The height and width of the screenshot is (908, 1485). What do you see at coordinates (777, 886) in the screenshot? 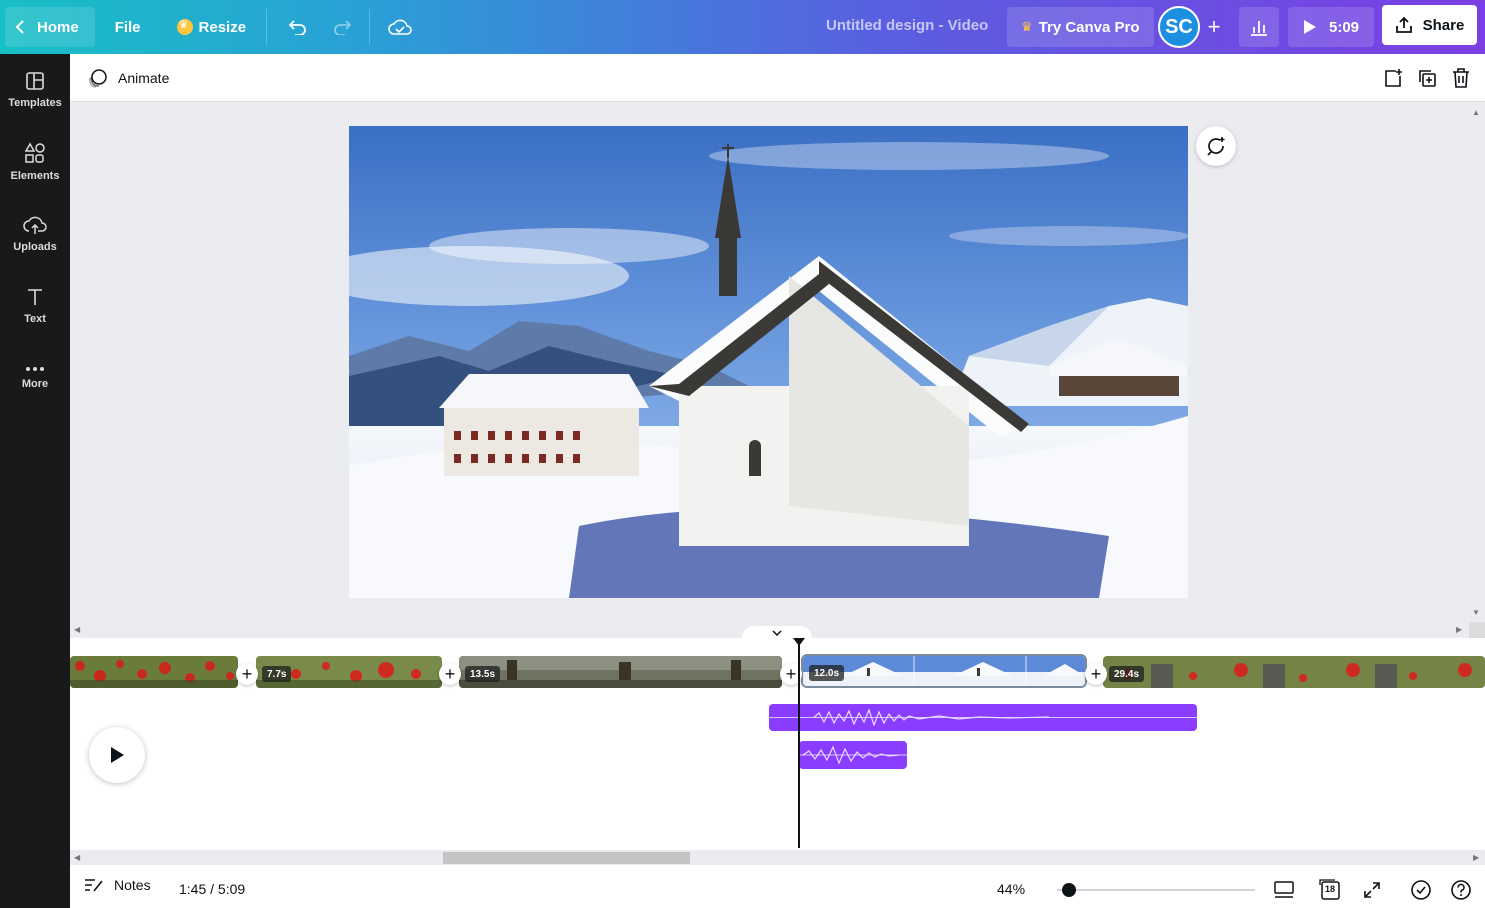
I see `footer-bar: Notes 1:45 / 5:09 44% 18` at bounding box center [777, 886].